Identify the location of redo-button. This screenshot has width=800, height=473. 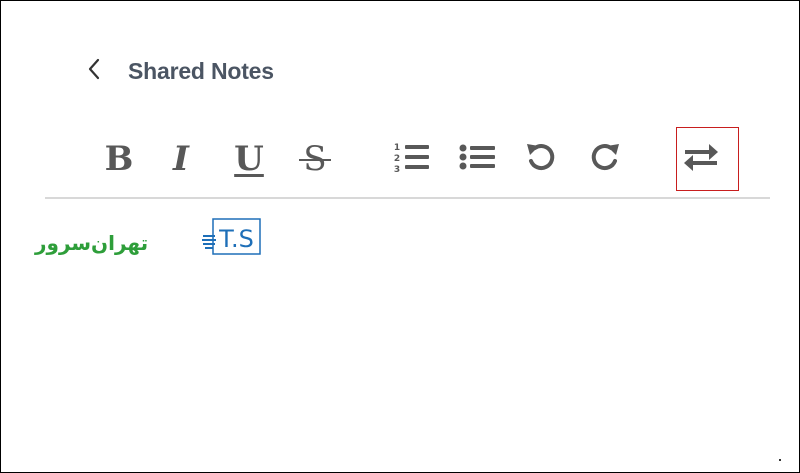
(605, 159).